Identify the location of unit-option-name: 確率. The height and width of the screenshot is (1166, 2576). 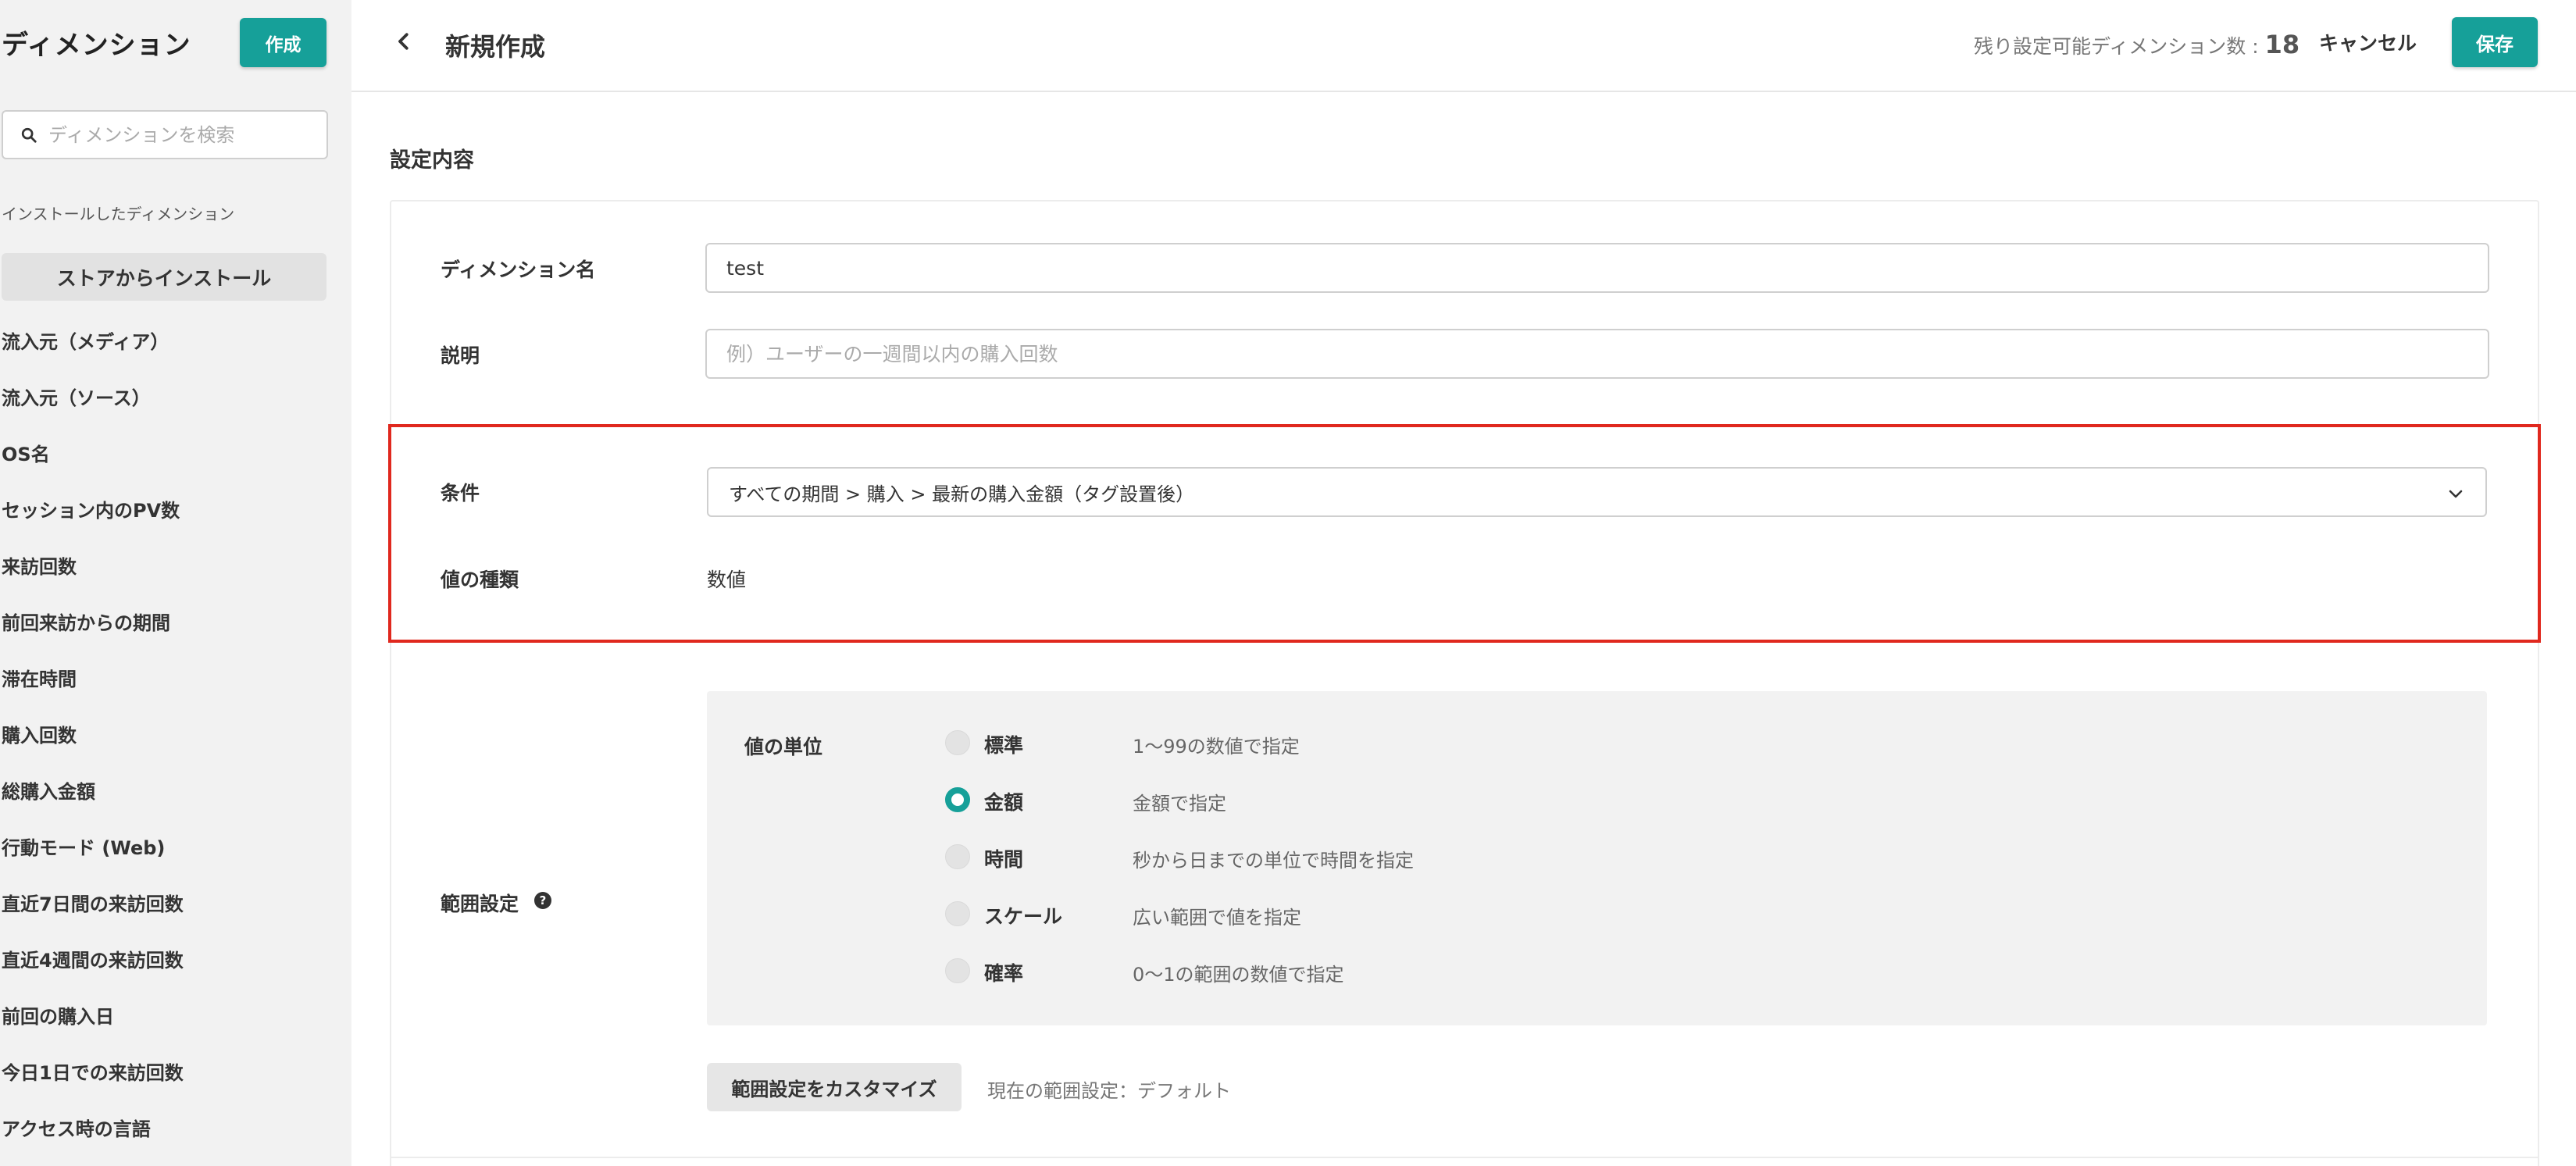
(1004, 973).